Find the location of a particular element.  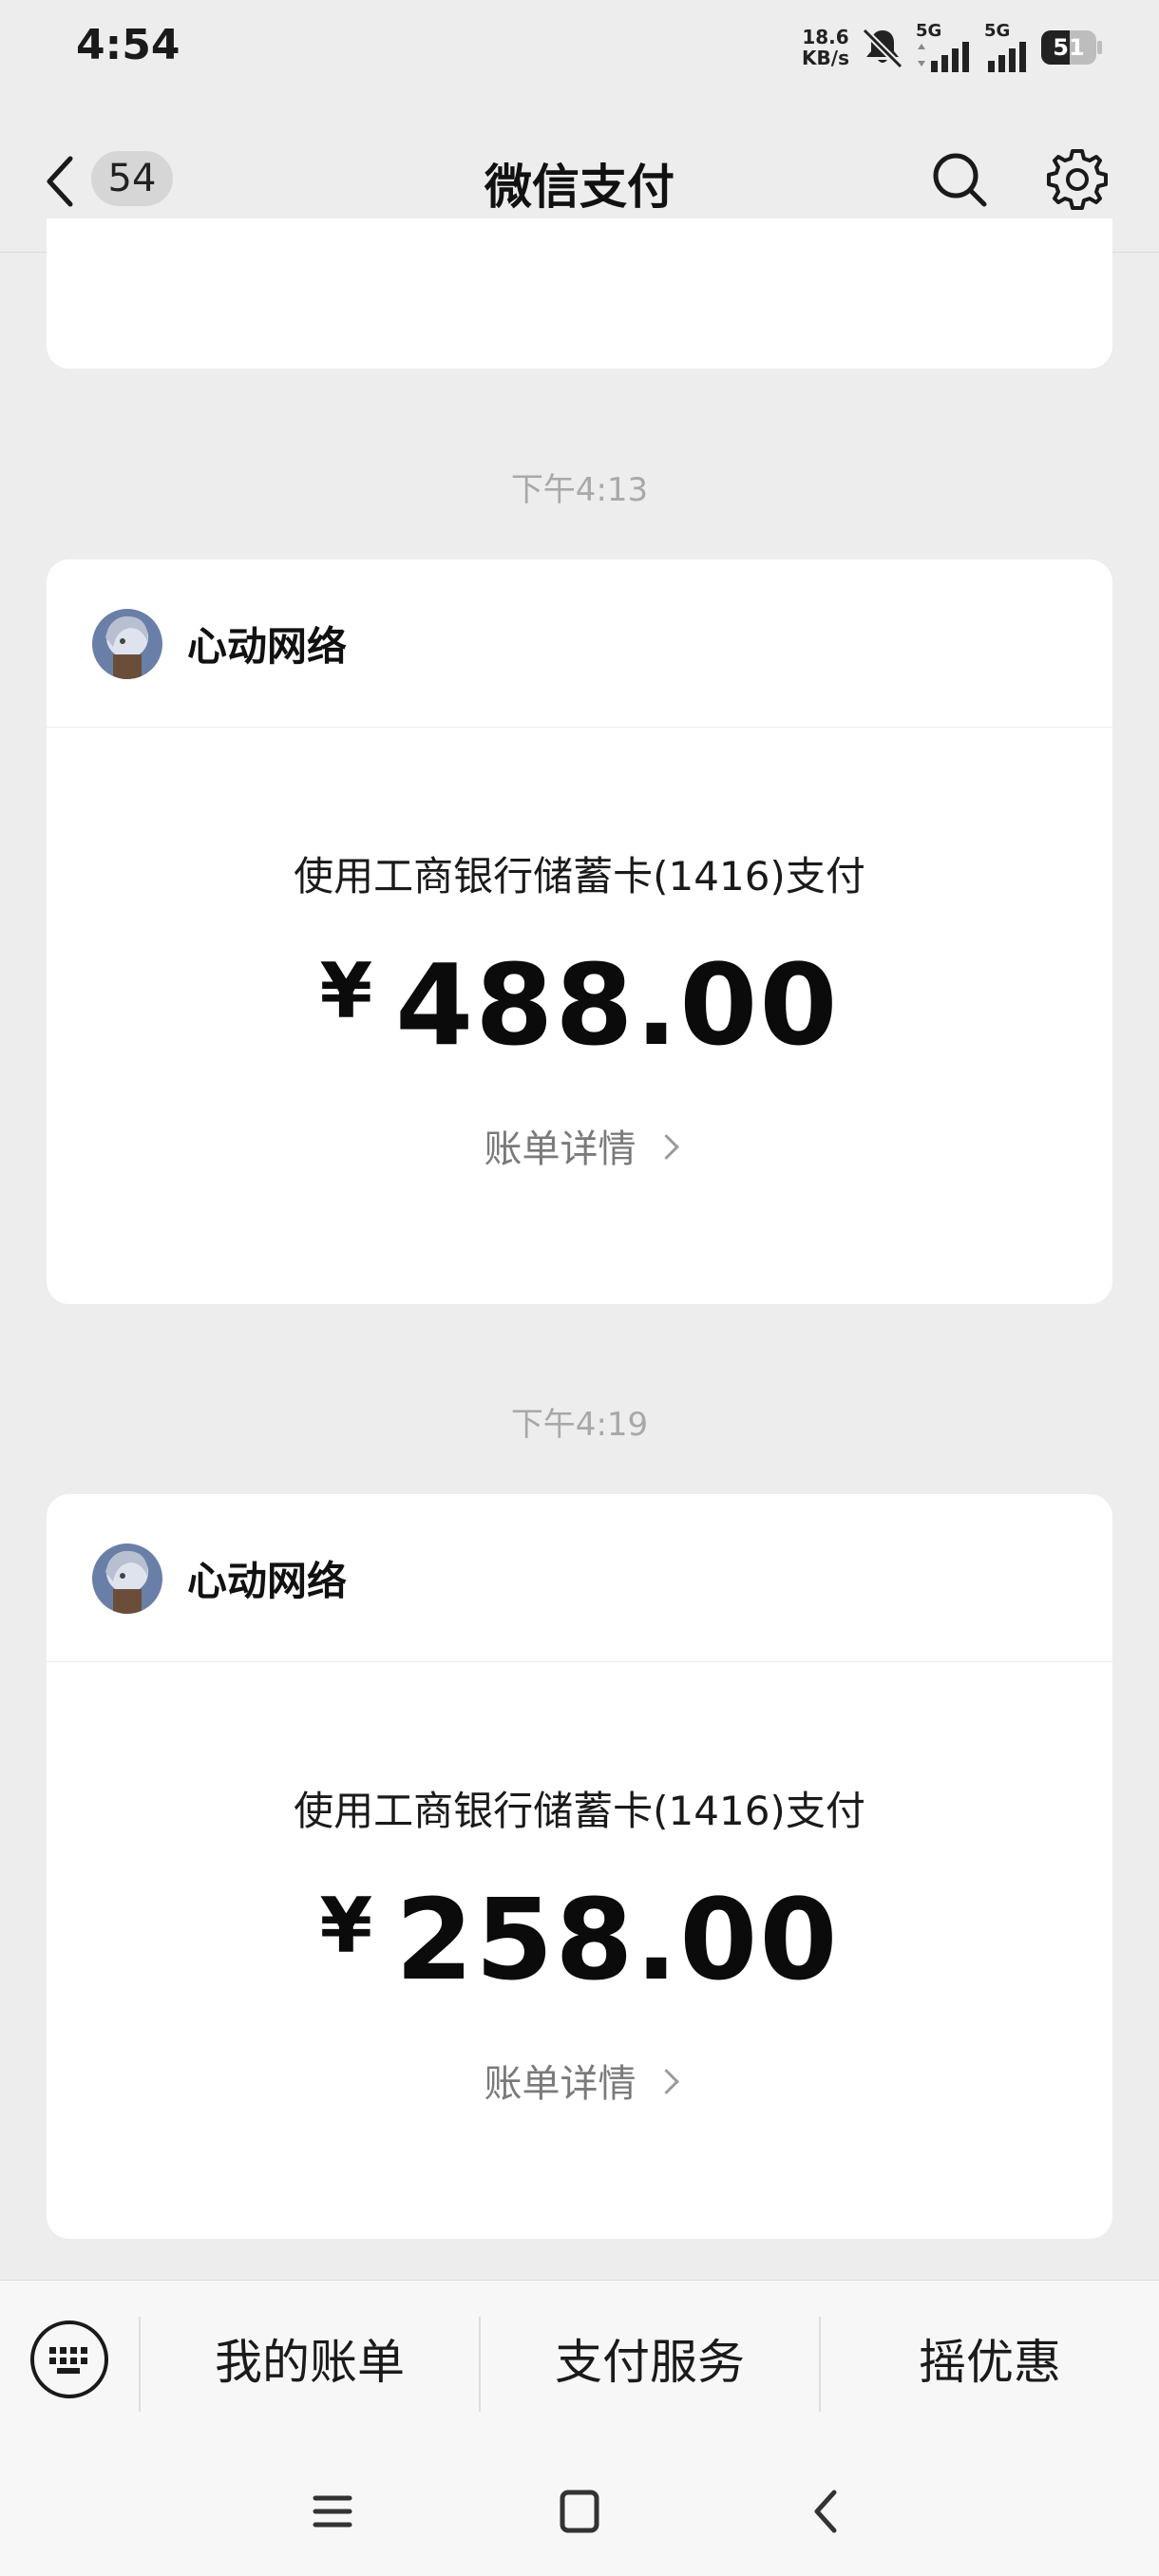

status-icons: 18.6 KB/s 5G 5G 51 is located at coordinates (952, 47).